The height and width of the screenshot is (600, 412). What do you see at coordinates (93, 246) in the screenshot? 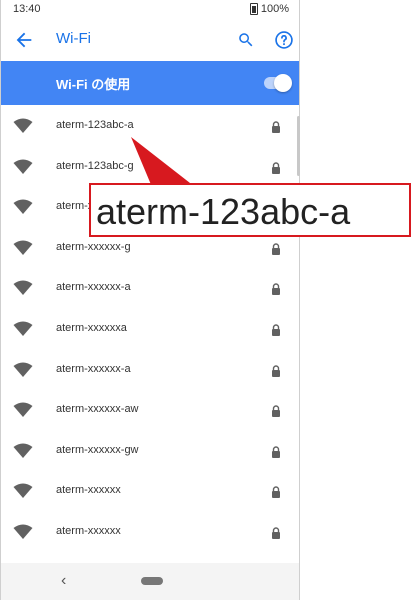
I see `network-ssid: aterm-xxxxxx-g` at bounding box center [93, 246].